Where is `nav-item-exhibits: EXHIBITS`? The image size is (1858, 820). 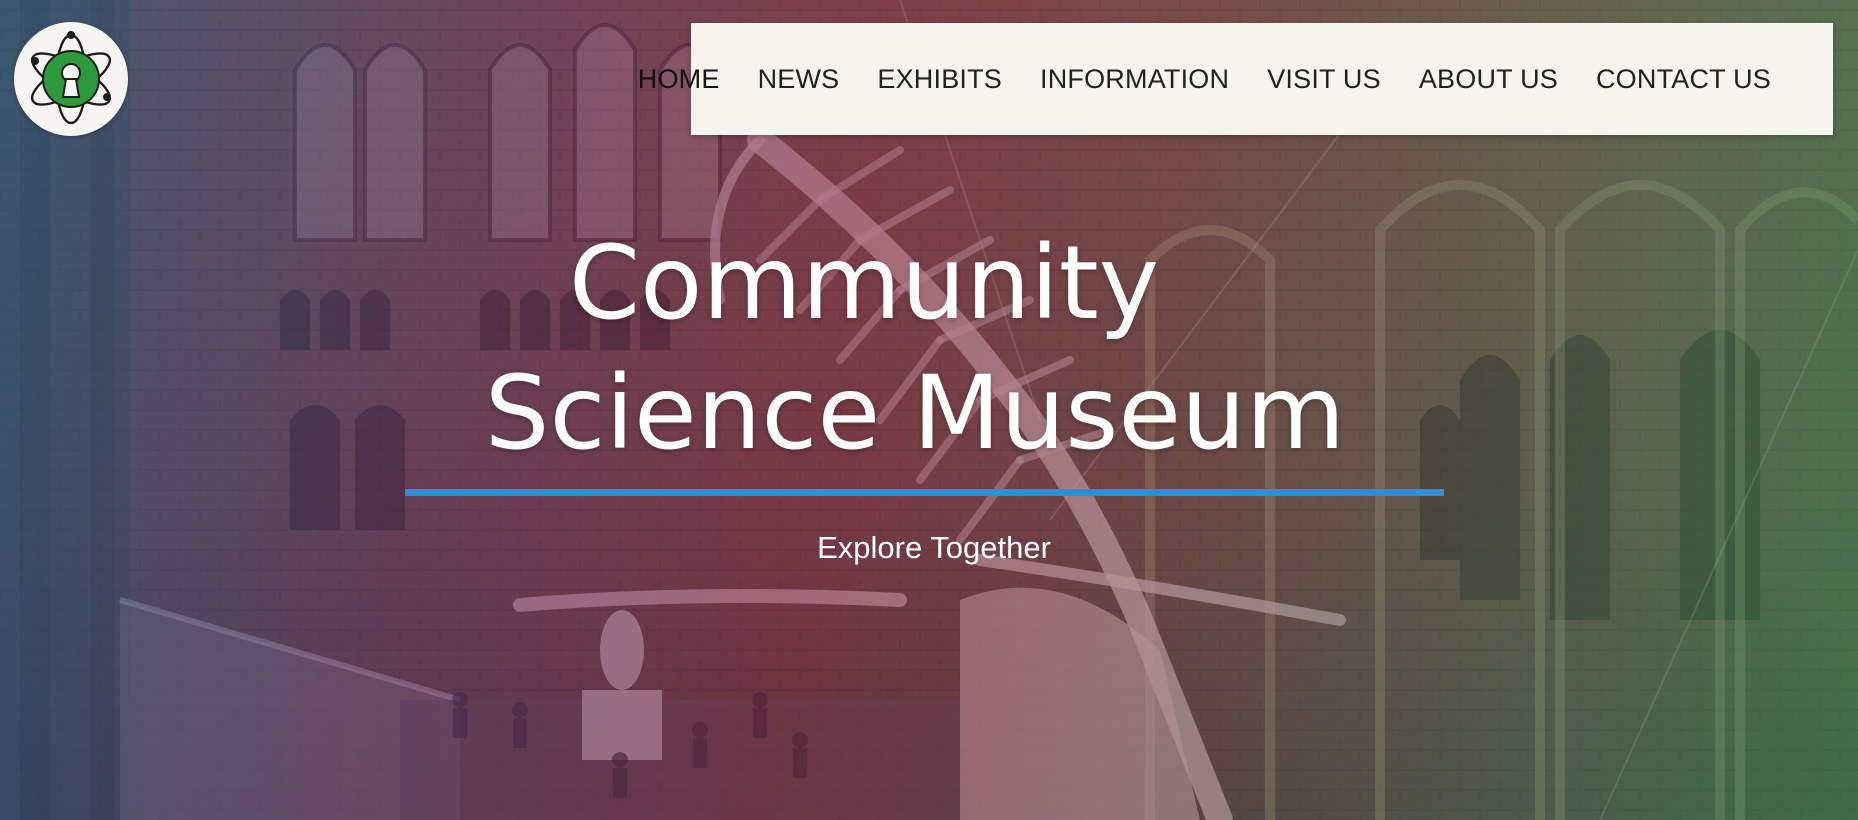 nav-item-exhibits: EXHIBITS is located at coordinates (939, 79).